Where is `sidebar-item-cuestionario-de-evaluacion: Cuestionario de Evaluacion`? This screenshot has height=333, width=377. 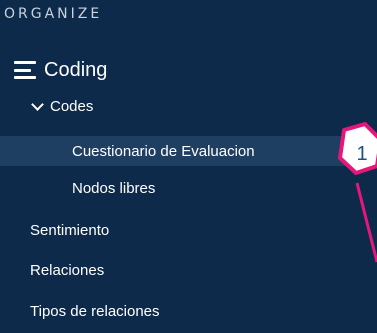
sidebar-item-cuestionario-de-evaluacion: Cuestionario de Evaluacion is located at coordinates (188, 151).